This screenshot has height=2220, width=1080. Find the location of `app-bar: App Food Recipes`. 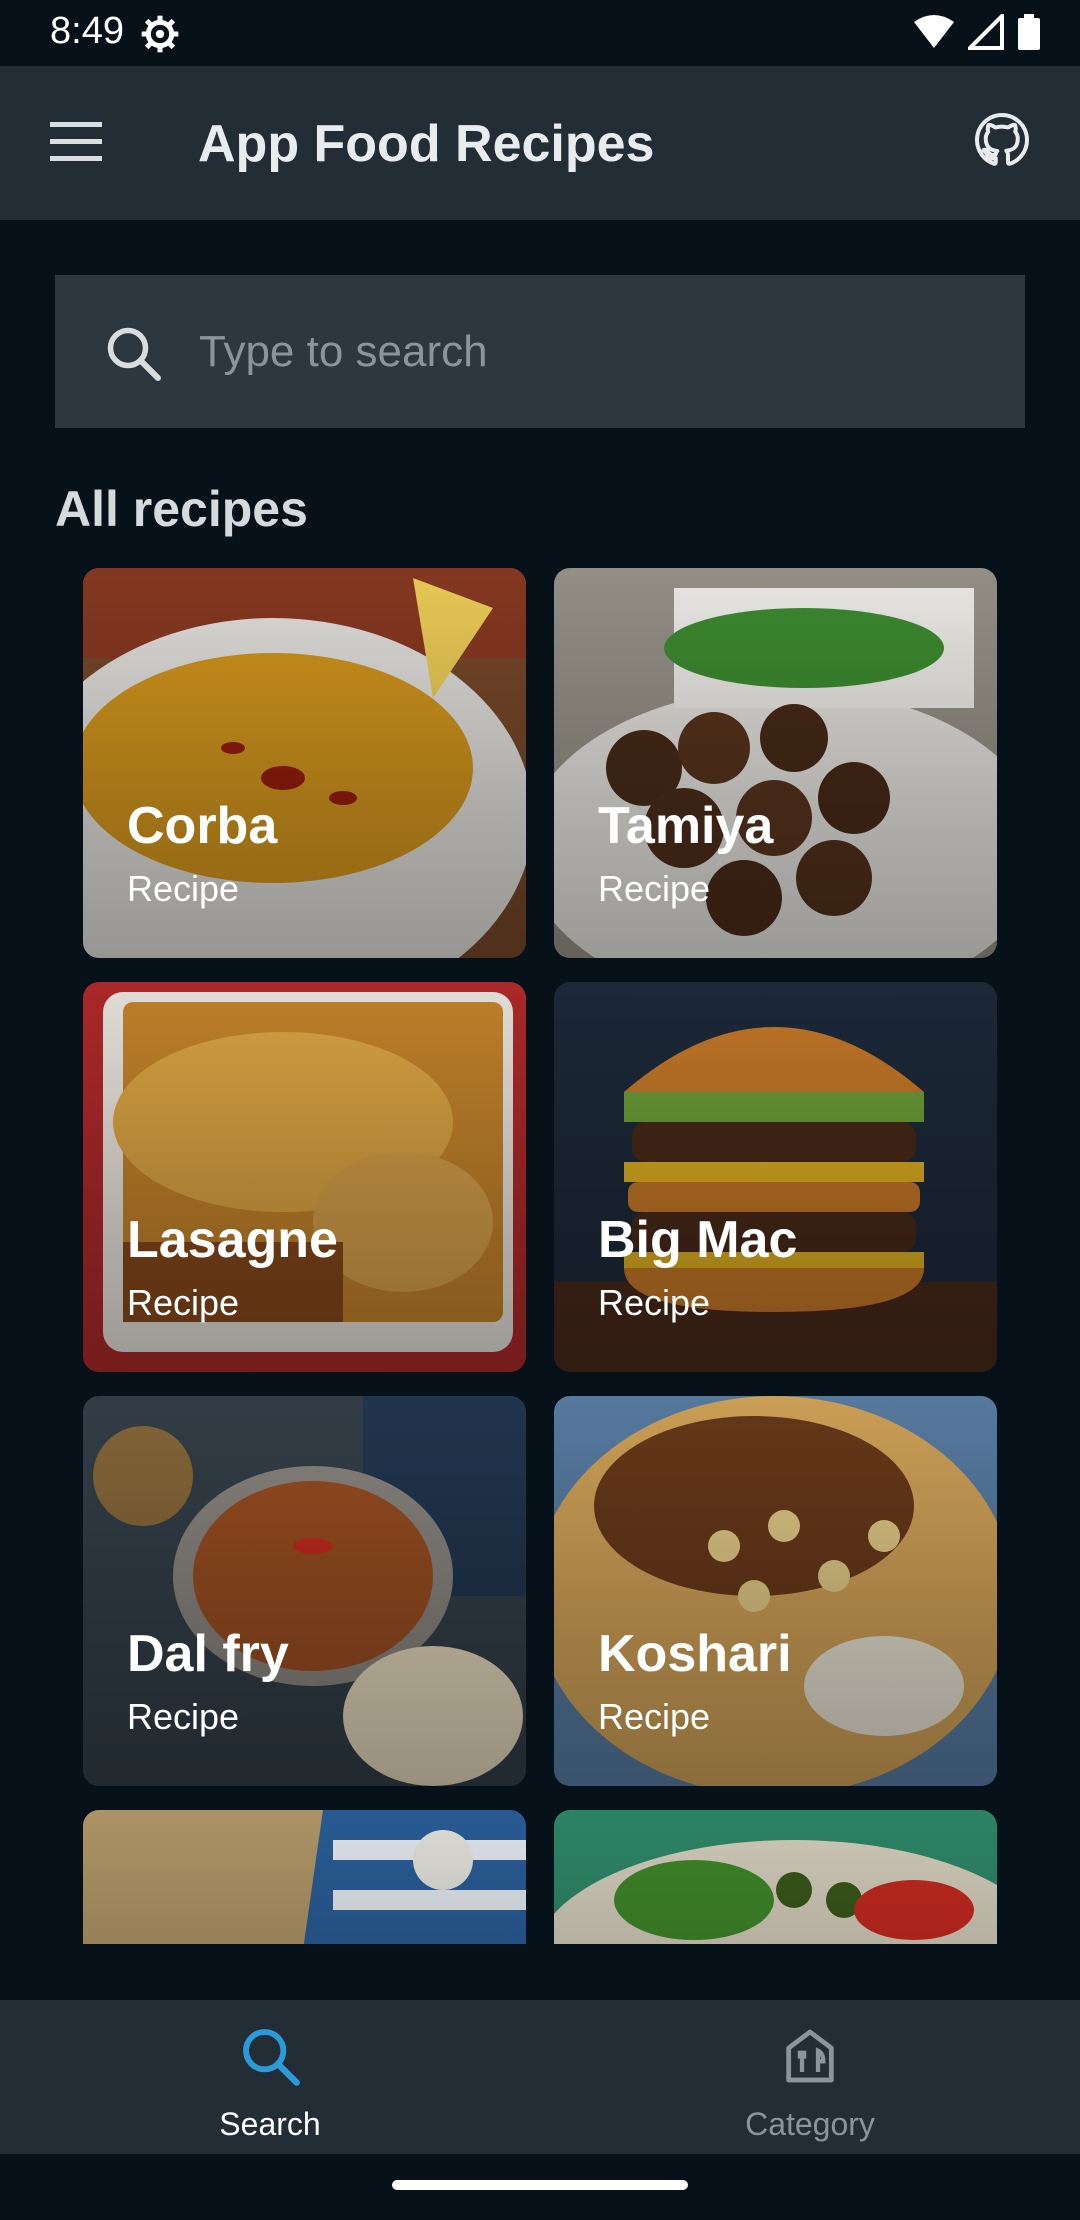

app-bar: App Food Recipes is located at coordinates (540, 143).